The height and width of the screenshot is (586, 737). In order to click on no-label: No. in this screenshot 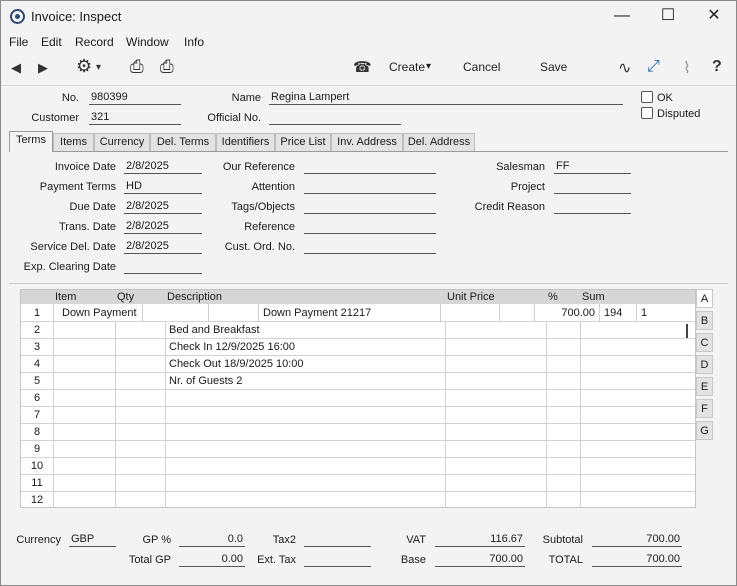, I will do `click(70, 98)`.